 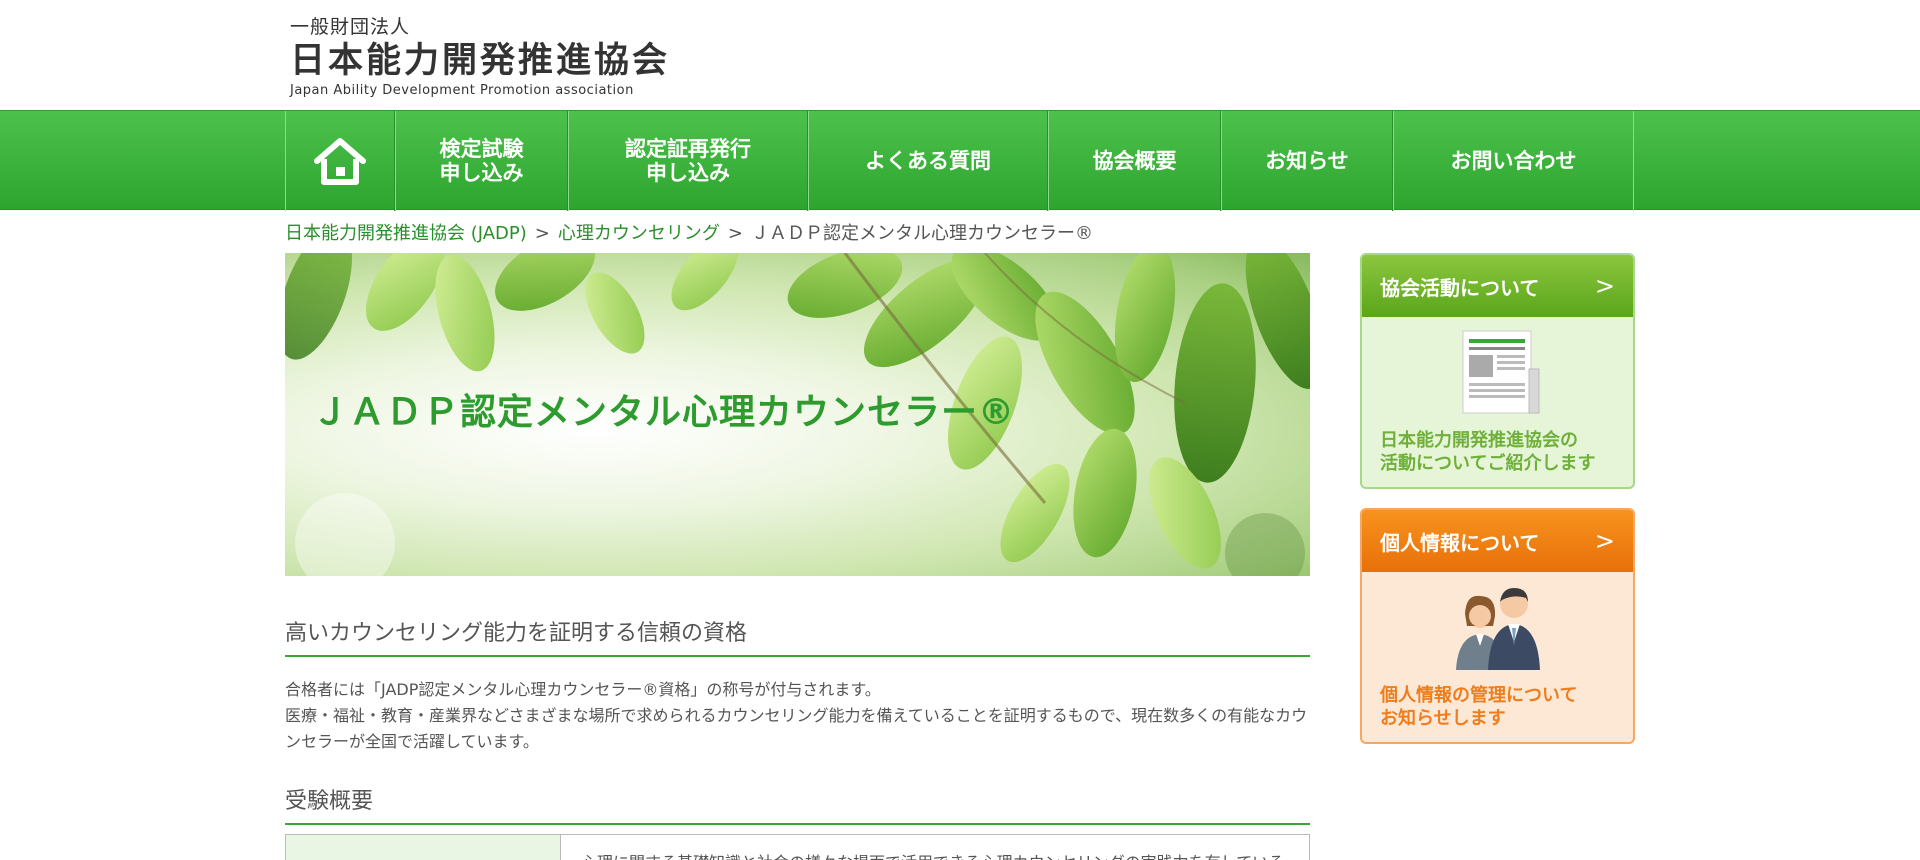 I want to click on people-icon, so click(x=1497, y=630).